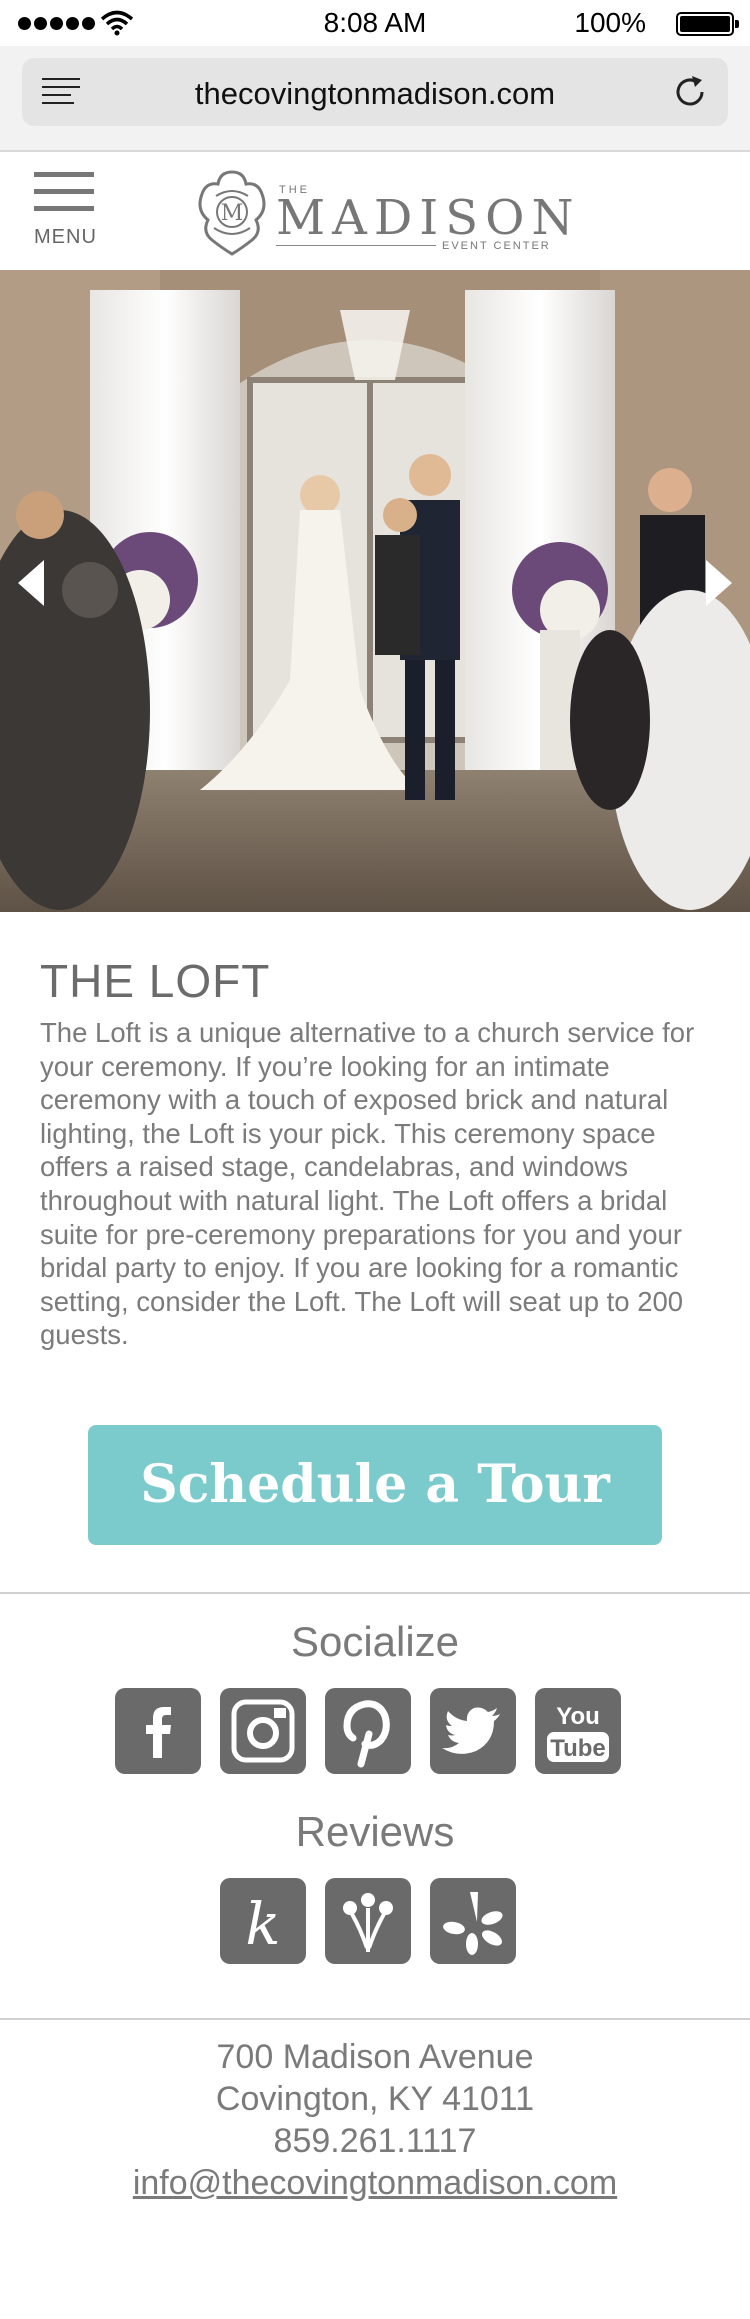  I want to click on schedule-tour-button: Schedule a Tour, so click(375, 1485).